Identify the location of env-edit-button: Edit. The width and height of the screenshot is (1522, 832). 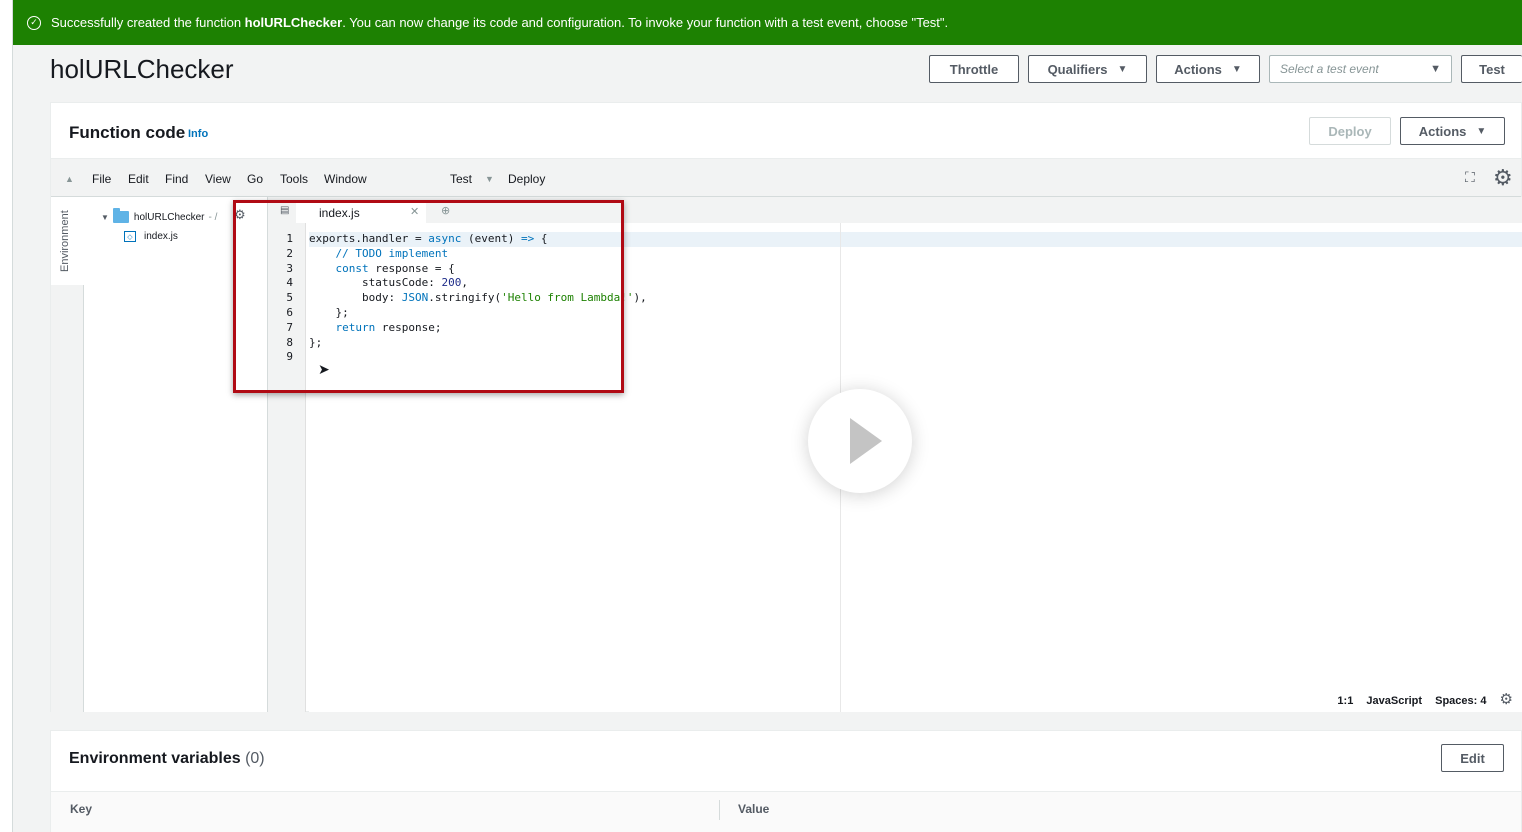
(1472, 758).